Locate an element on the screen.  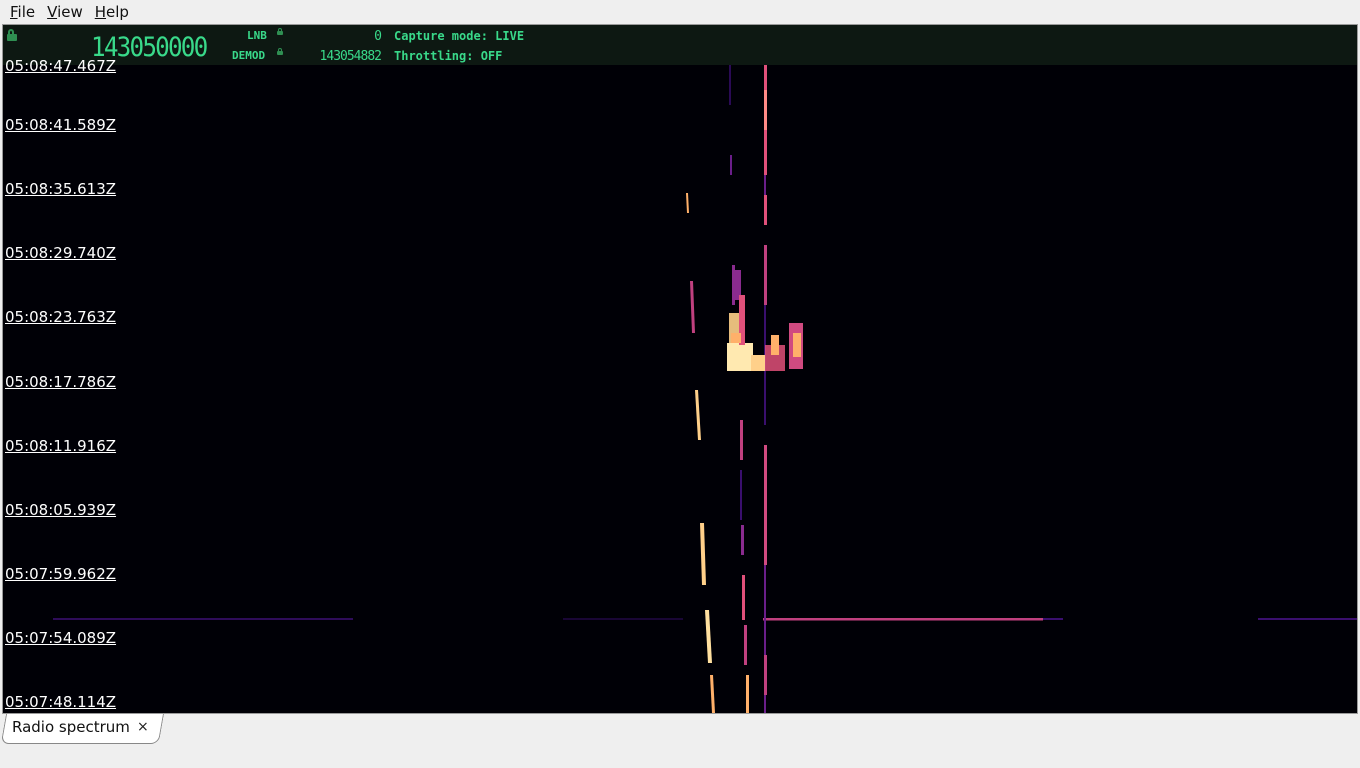
lnb-value: 0 is located at coordinates (337, 36).